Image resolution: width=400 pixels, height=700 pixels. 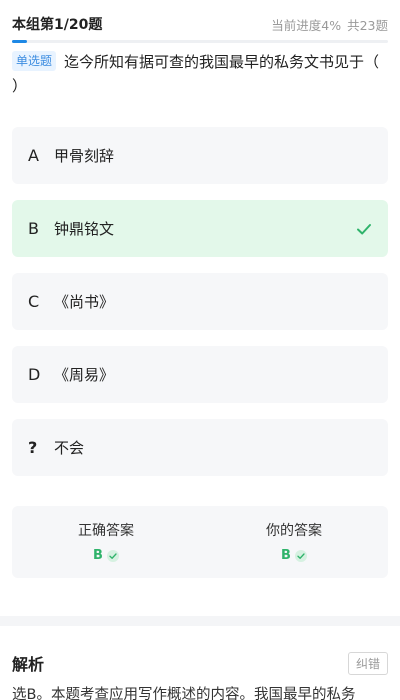 What do you see at coordinates (106, 531) in the screenshot?
I see `correct-answer-label: 正确答案` at bounding box center [106, 531].